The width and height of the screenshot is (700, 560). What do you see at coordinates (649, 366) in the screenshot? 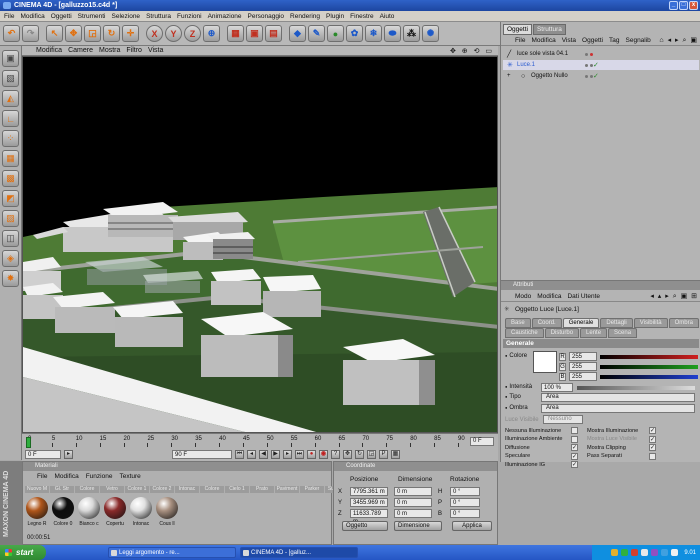
I see `green-slider` at bounding box center [649, 366].